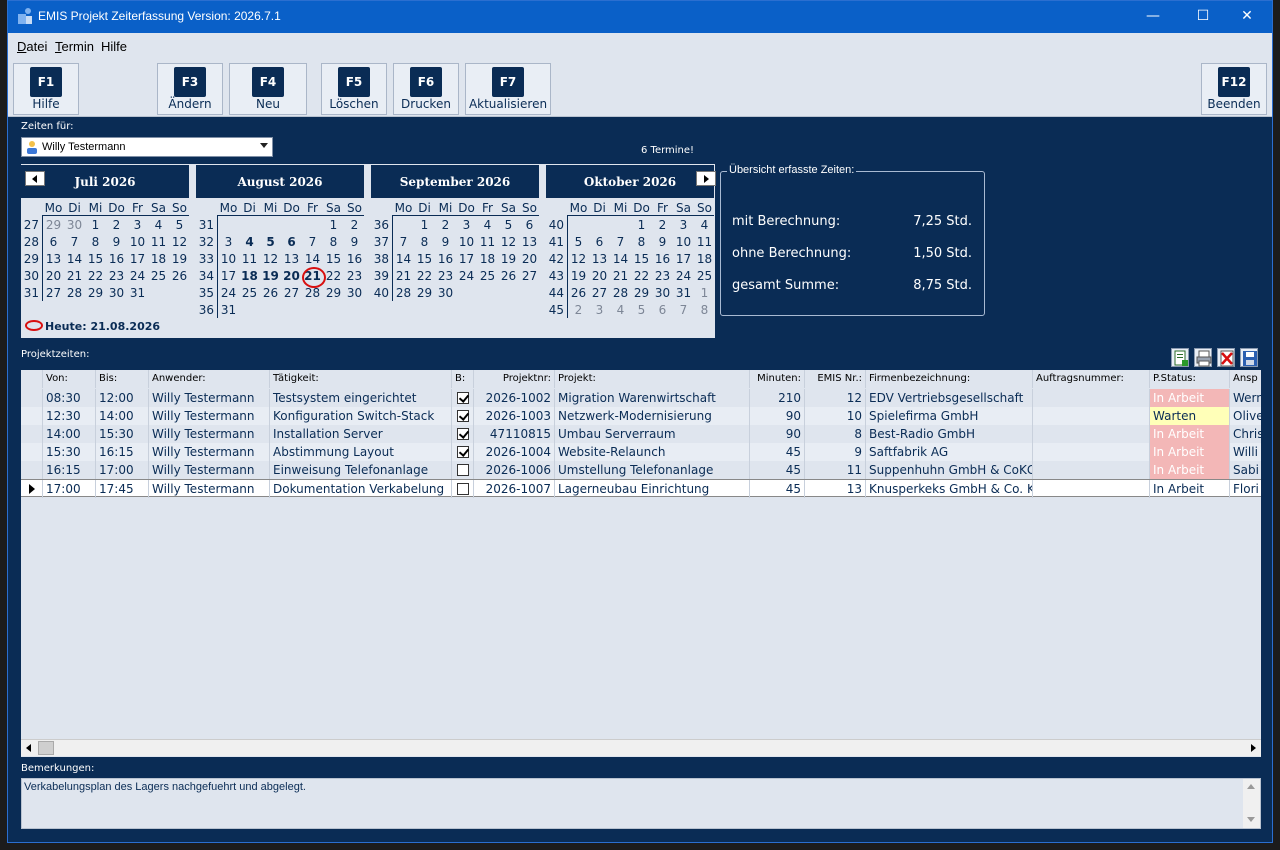 The height and width of the screenshot is (850, 1280). What do you see at coordinates (354, 276) in the screenshot?
I see `calendar-day: 23` at bounding box center [354, 276].